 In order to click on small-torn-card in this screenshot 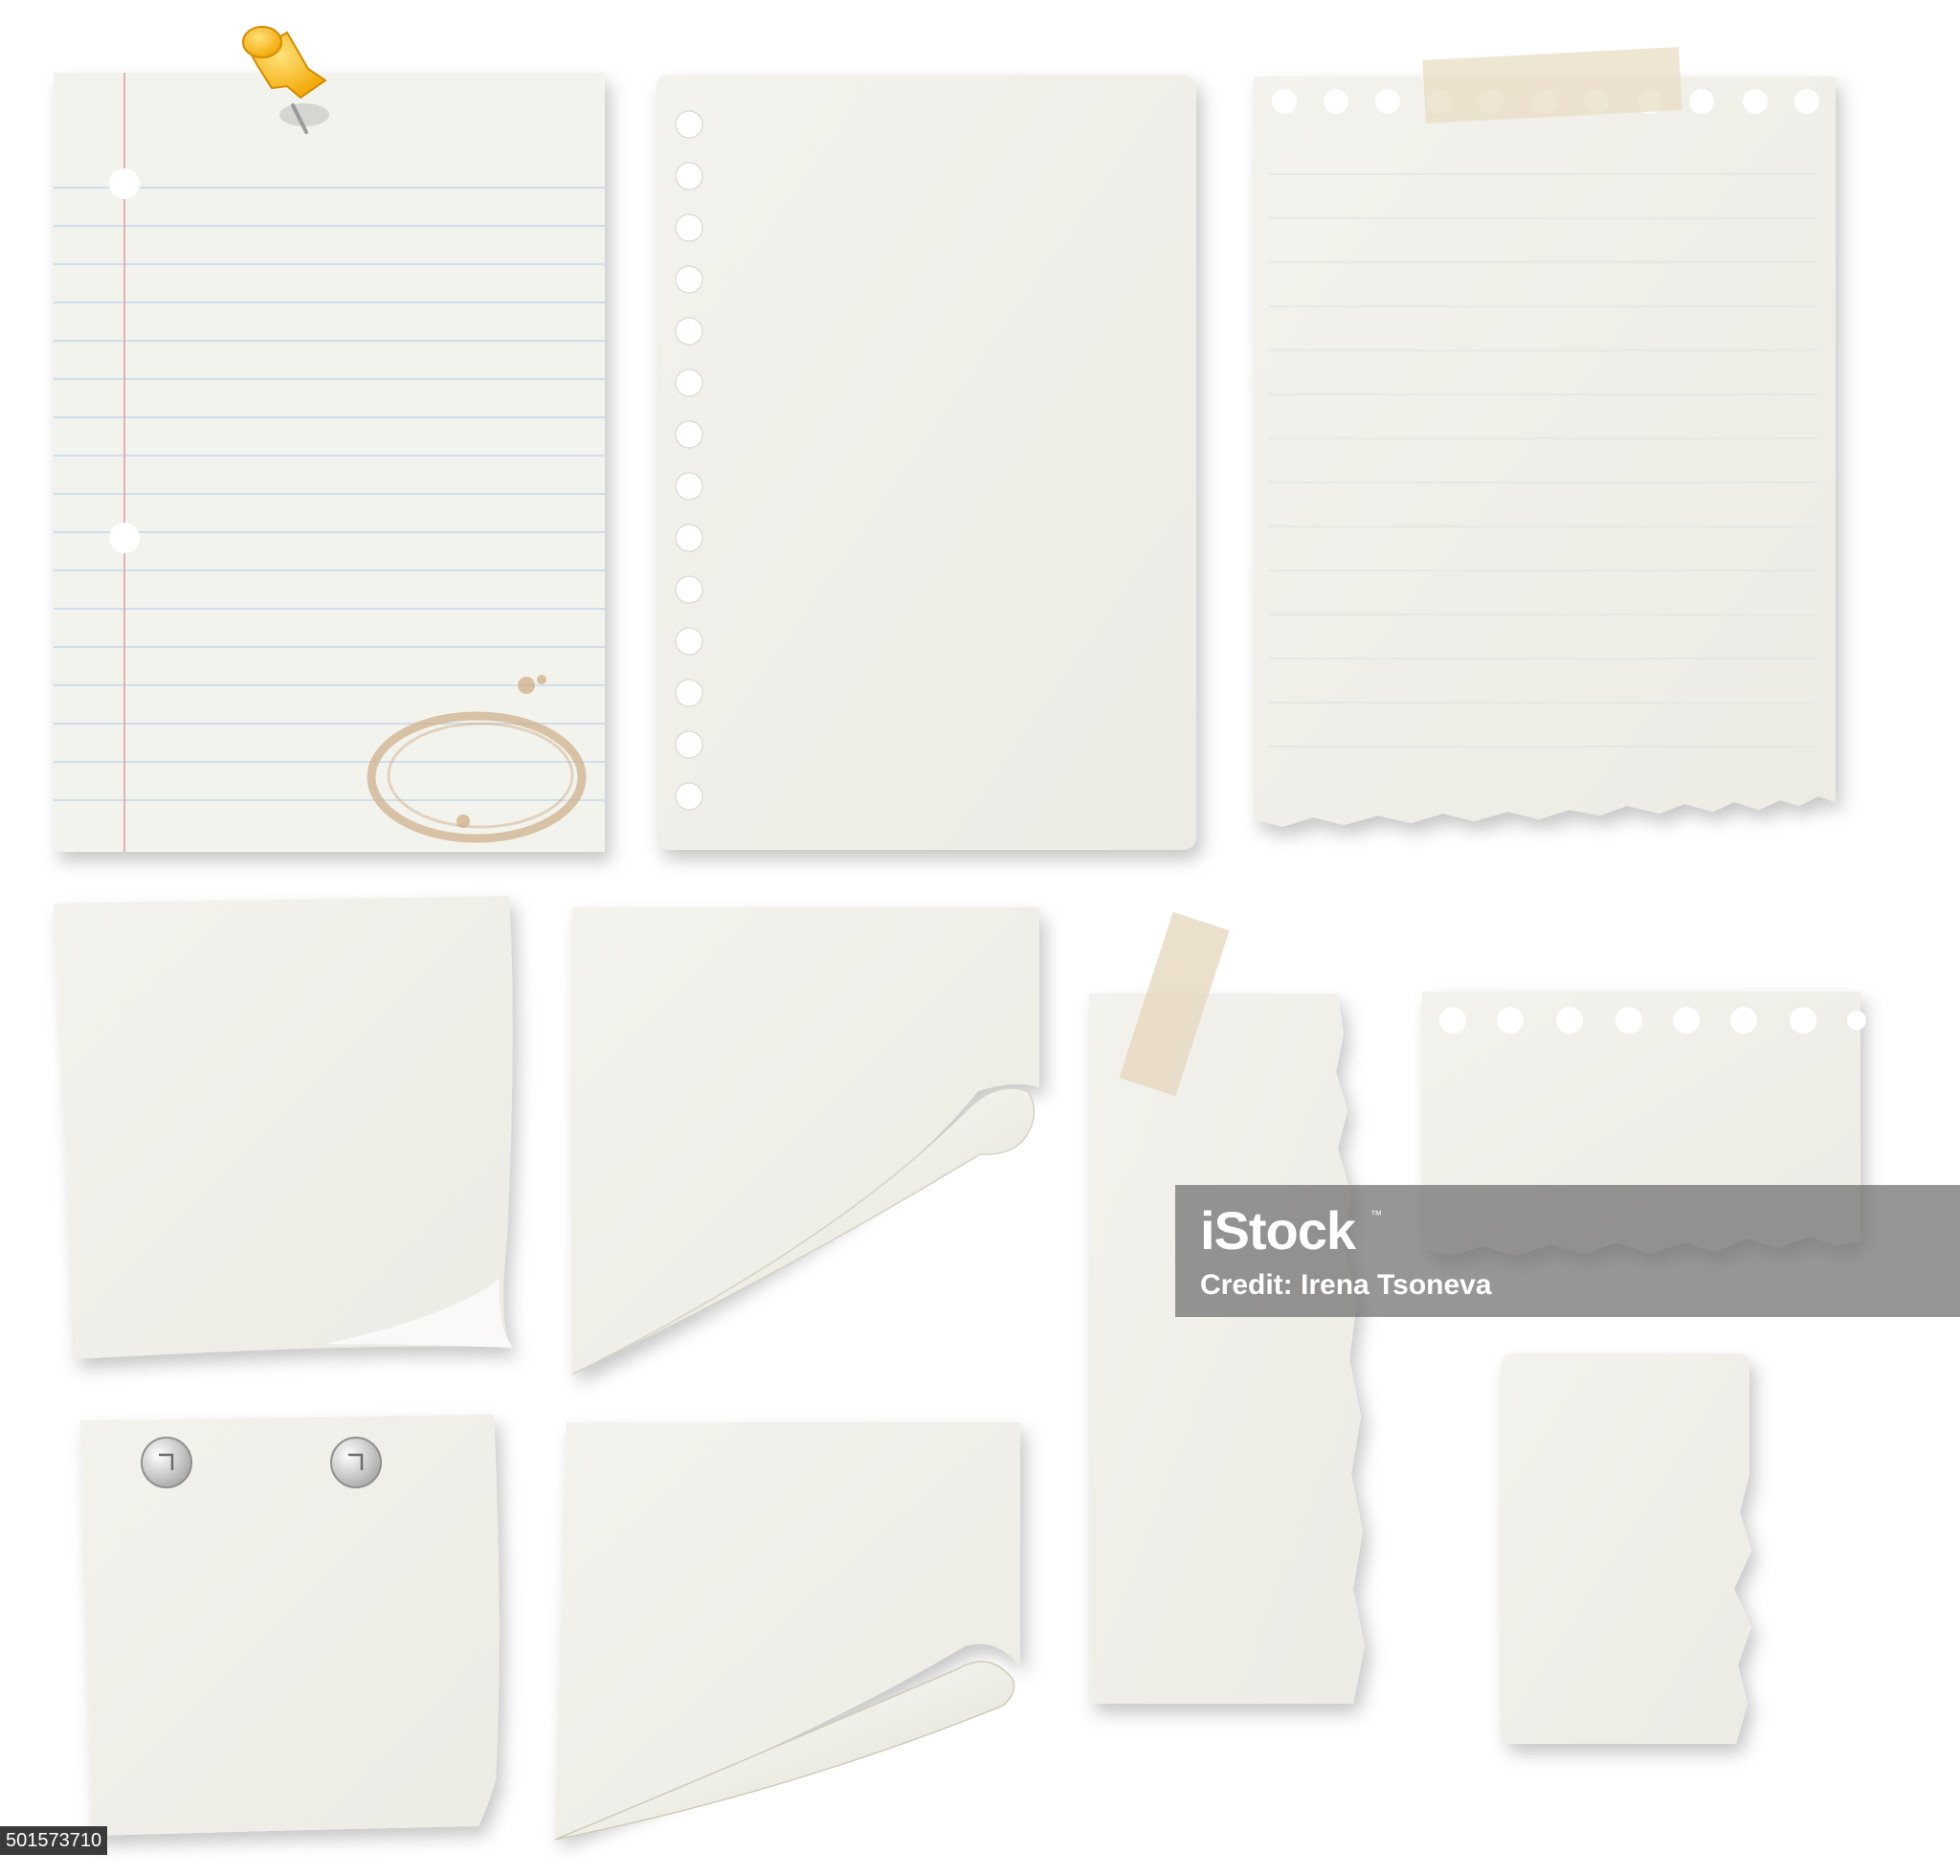, I will do `click(1626, 1548)`.